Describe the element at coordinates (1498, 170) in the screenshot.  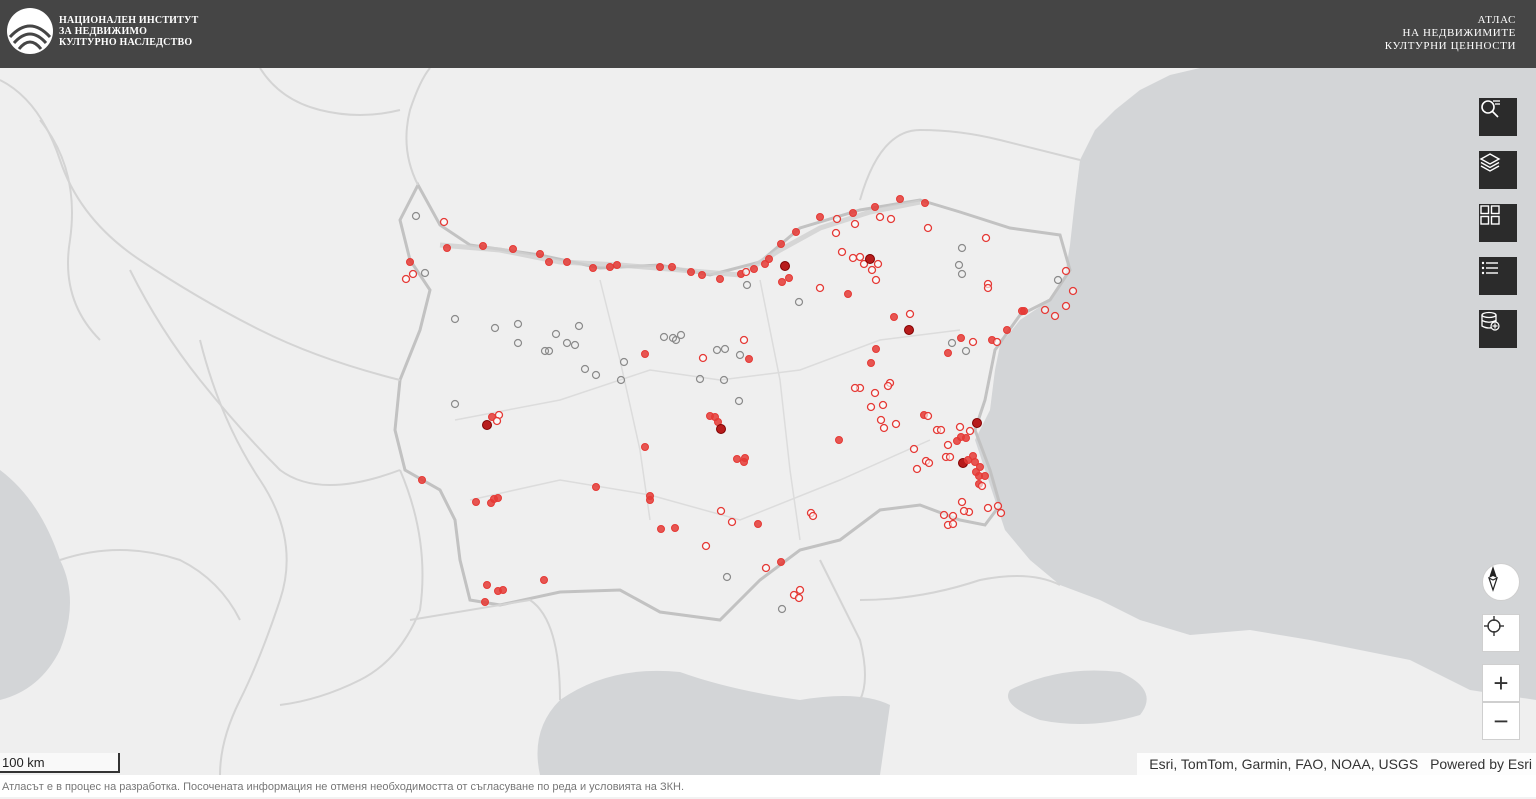
I see `layers-button` at that location.